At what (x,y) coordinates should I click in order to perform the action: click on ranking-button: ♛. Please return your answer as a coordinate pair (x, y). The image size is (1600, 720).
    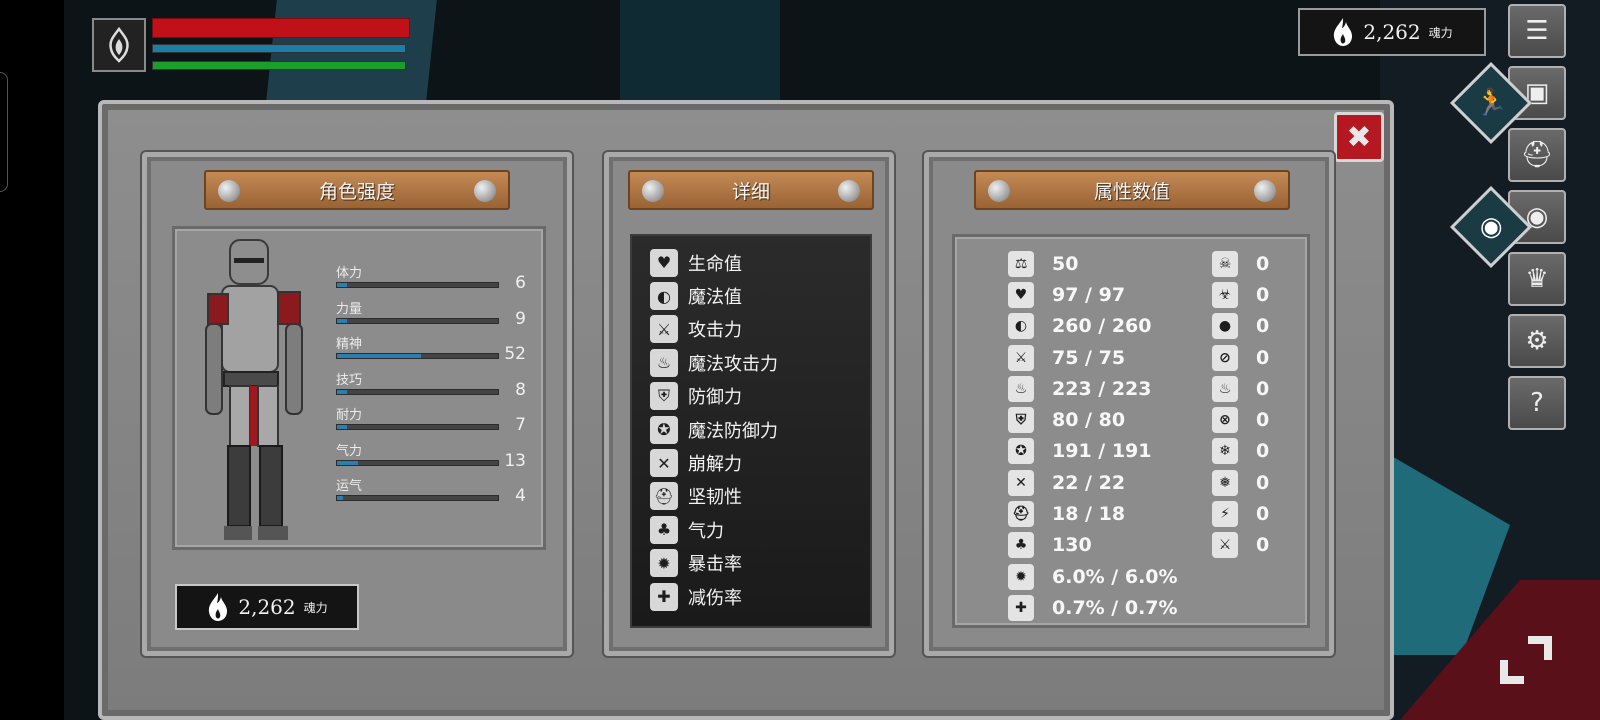
    Looking at the image, I should click on (1537, 279).